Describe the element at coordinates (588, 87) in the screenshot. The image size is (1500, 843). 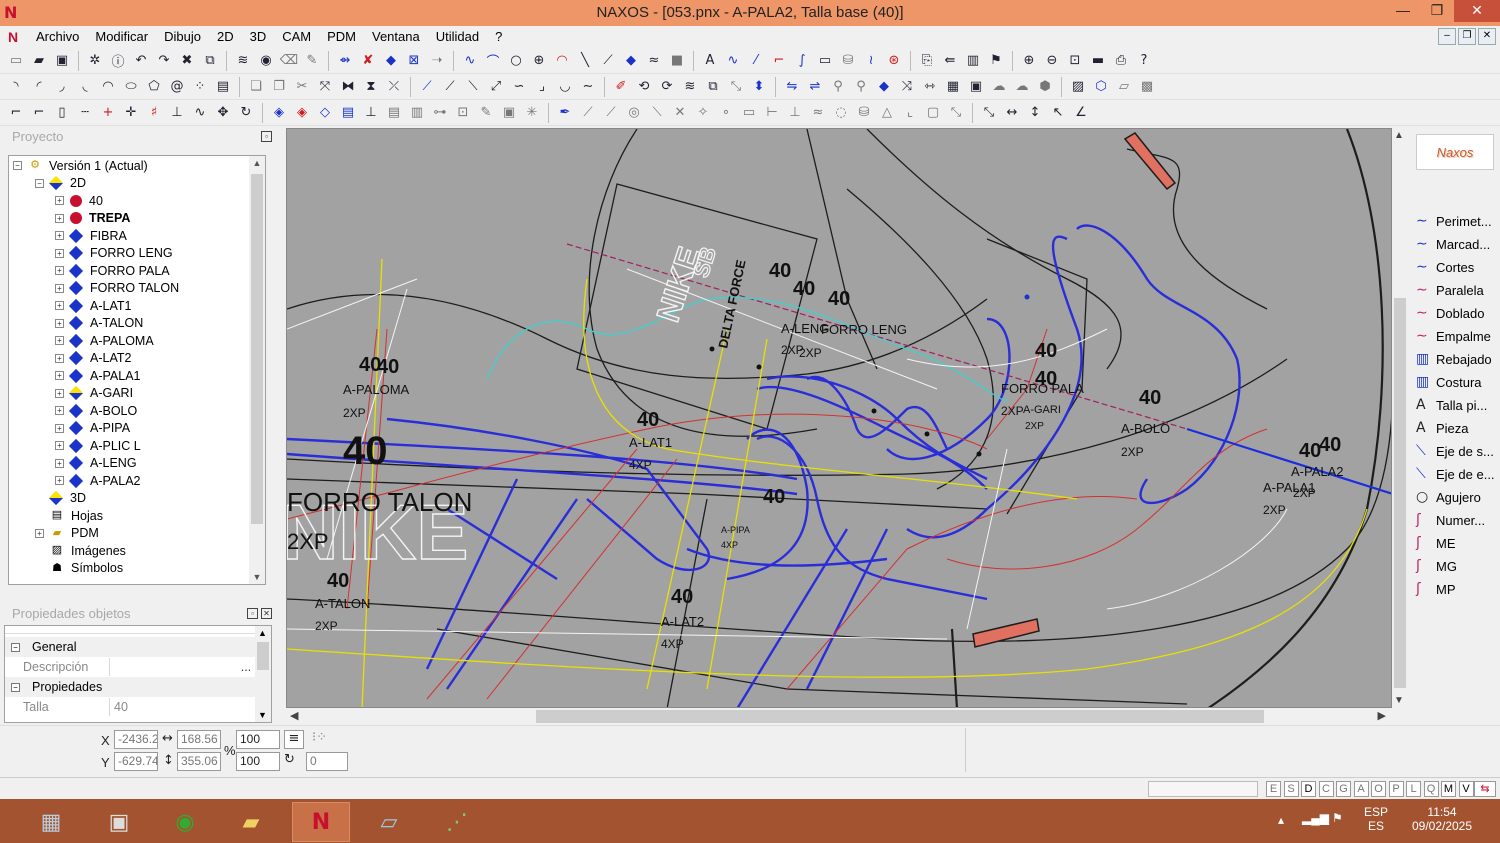
I see `stretch-icon: ∼` at that location.